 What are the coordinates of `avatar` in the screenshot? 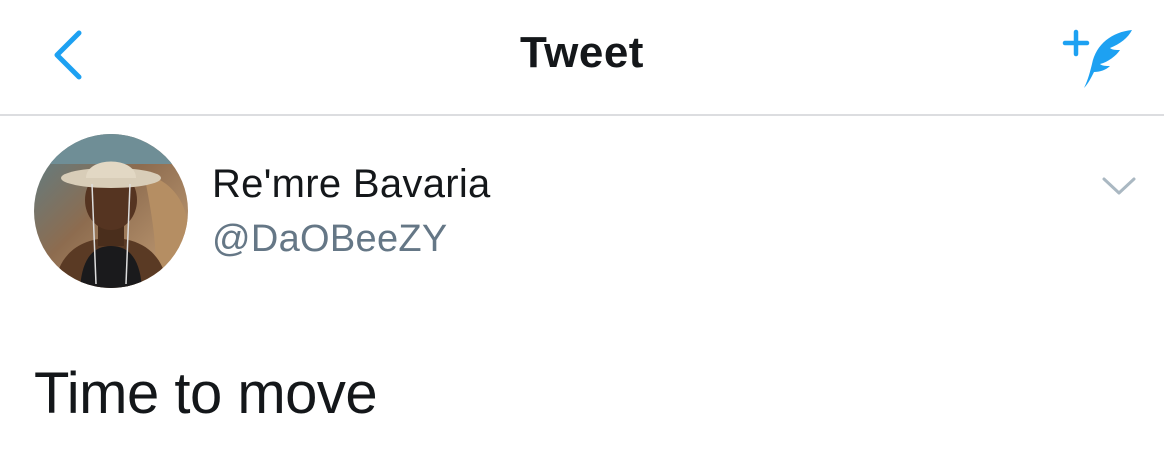 It's located at (111, 211).